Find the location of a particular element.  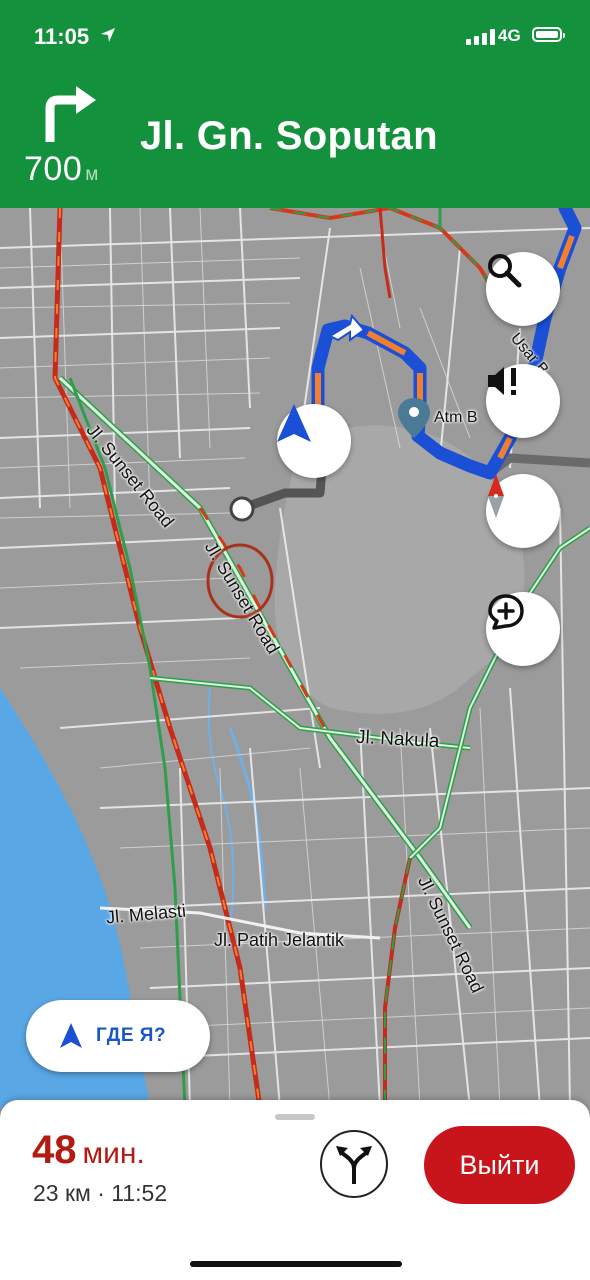

where-am-i-button: ГДЕ Я? is located at coordinates (118, 1036).